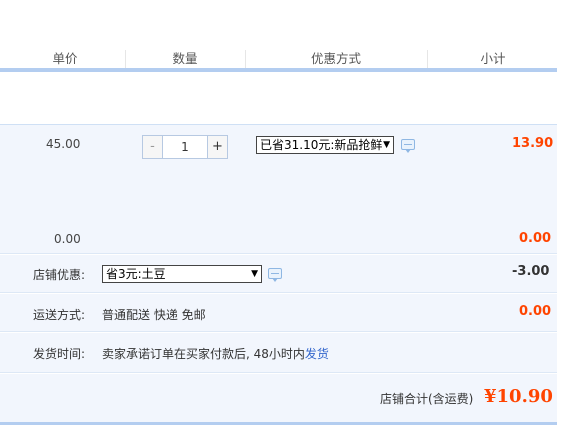  I want to click on total-value: ¥10.90, so click(518, 396).